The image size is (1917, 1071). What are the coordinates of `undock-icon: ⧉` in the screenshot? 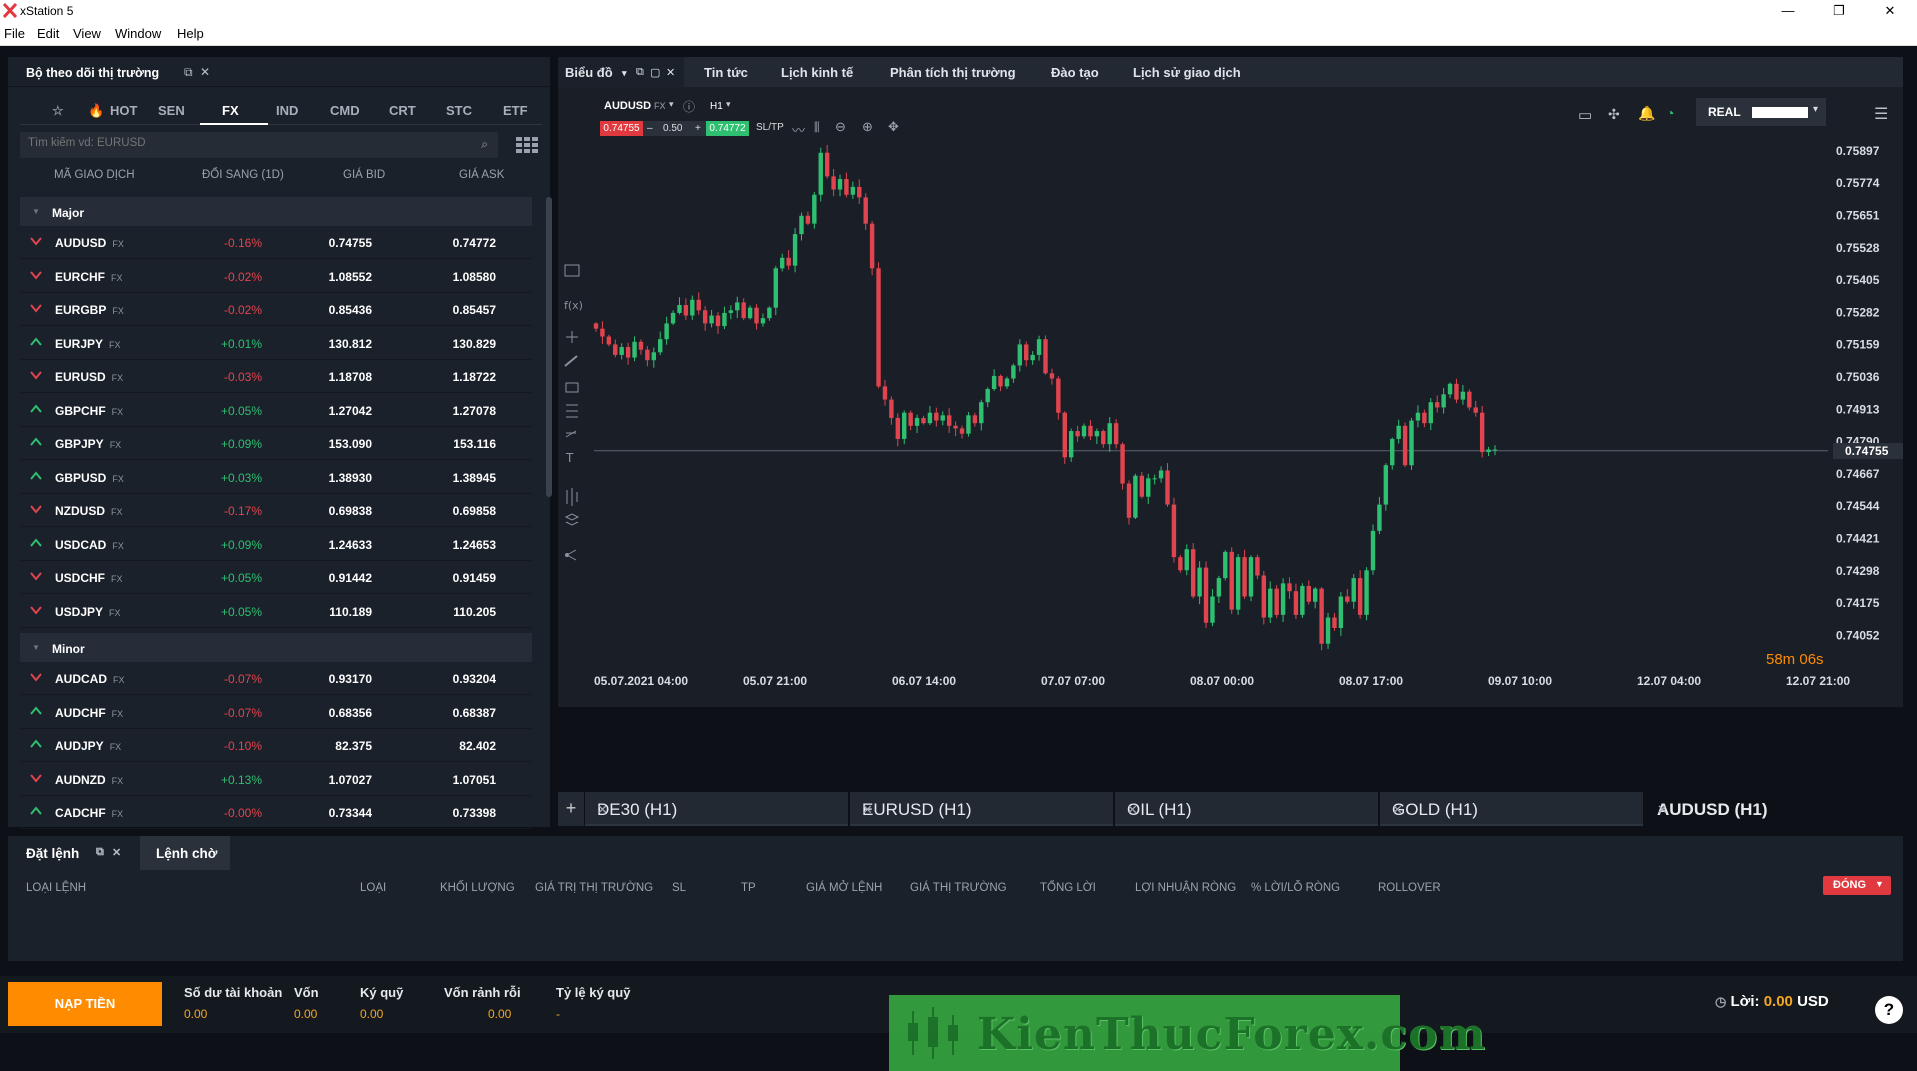 It's located at (188, 72).